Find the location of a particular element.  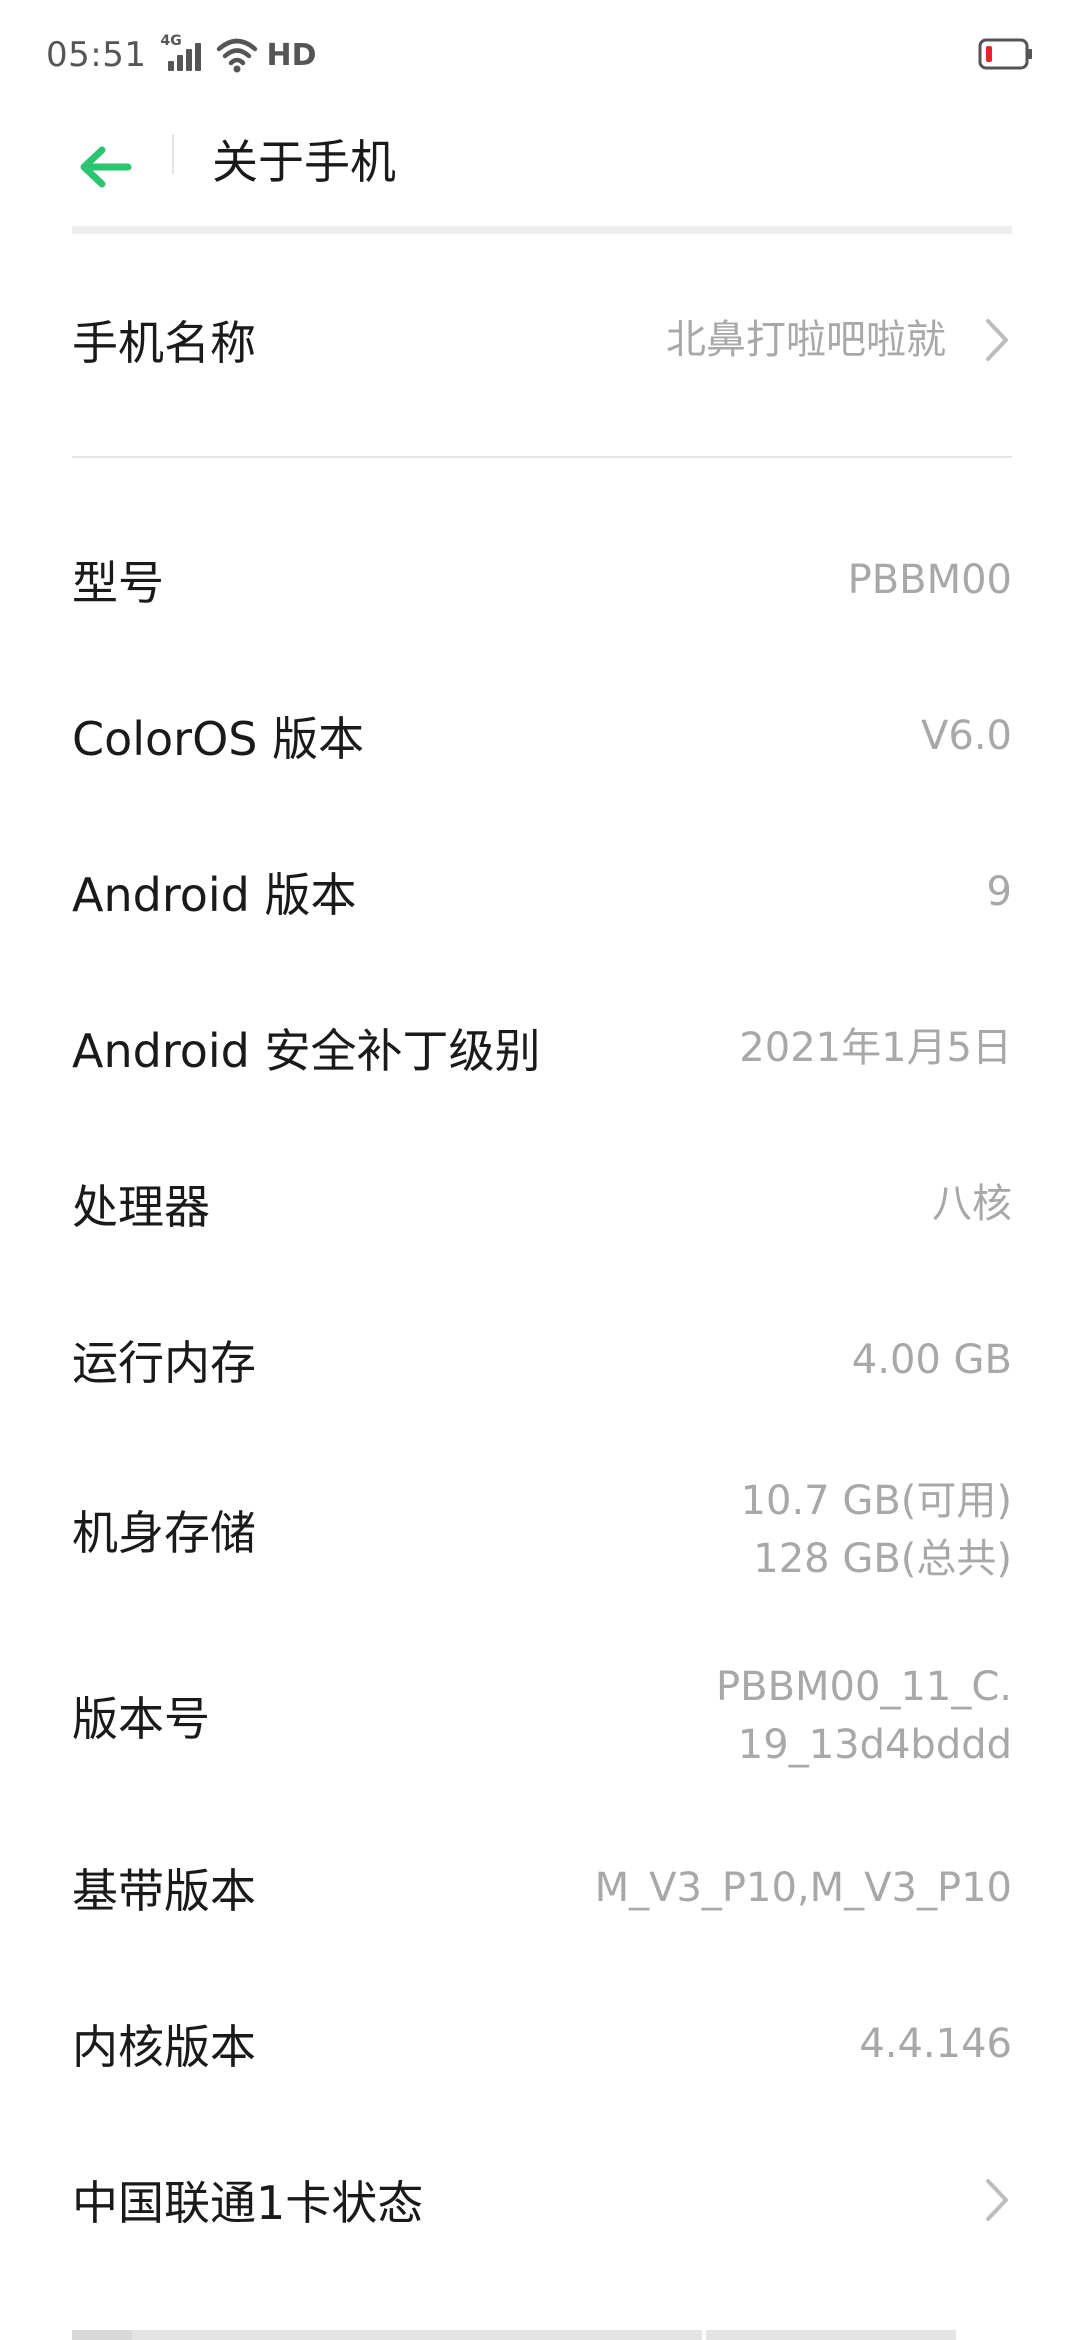

row-value: 北鼻打啦吧啦就 is located at coordinates (806, 340).